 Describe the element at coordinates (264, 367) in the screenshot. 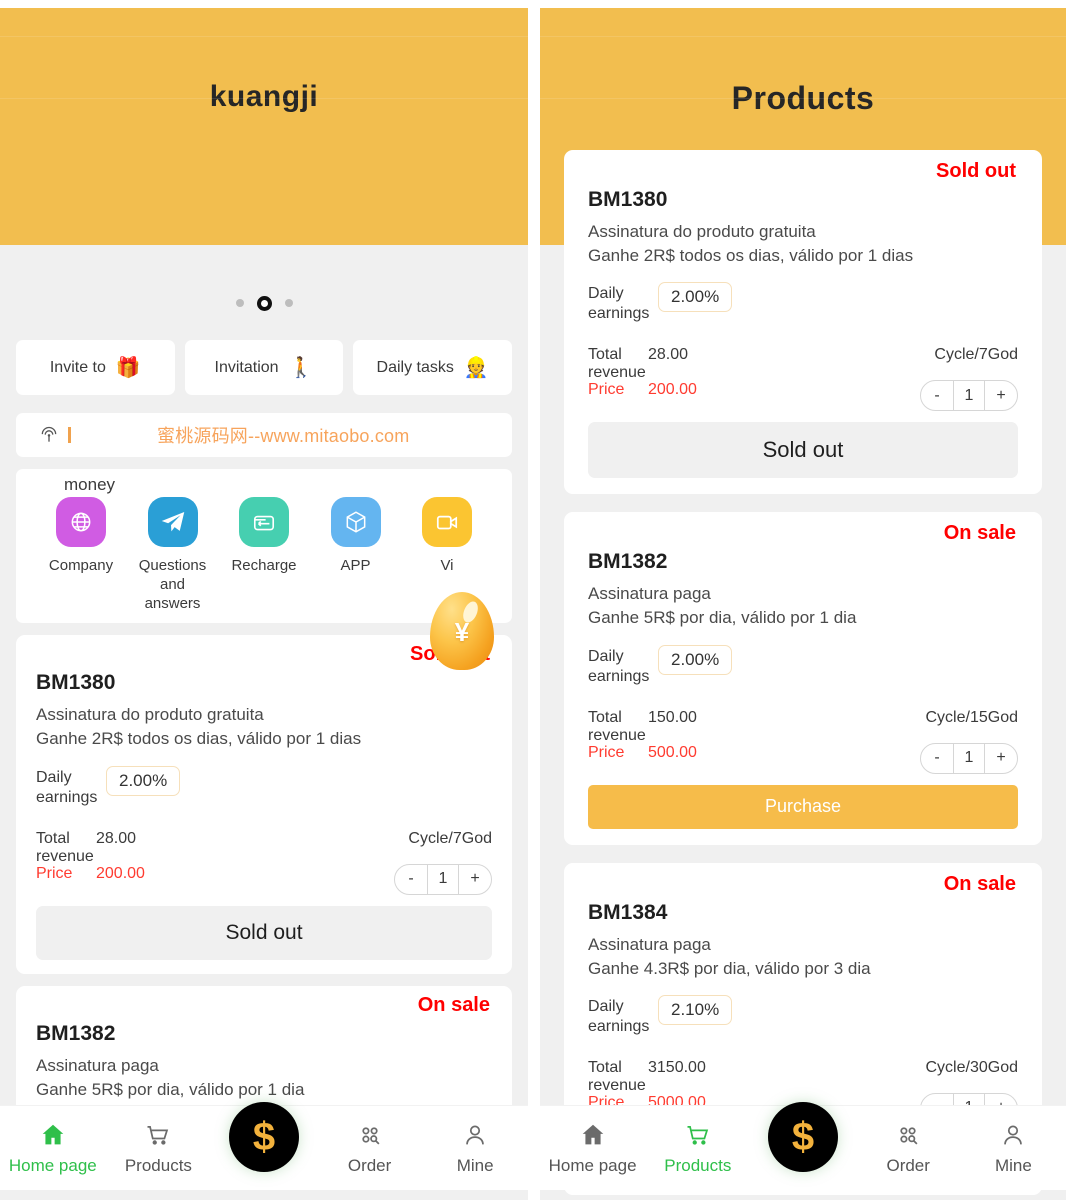

I see `quick-action-invitation: Invitation 🚶` at that location.